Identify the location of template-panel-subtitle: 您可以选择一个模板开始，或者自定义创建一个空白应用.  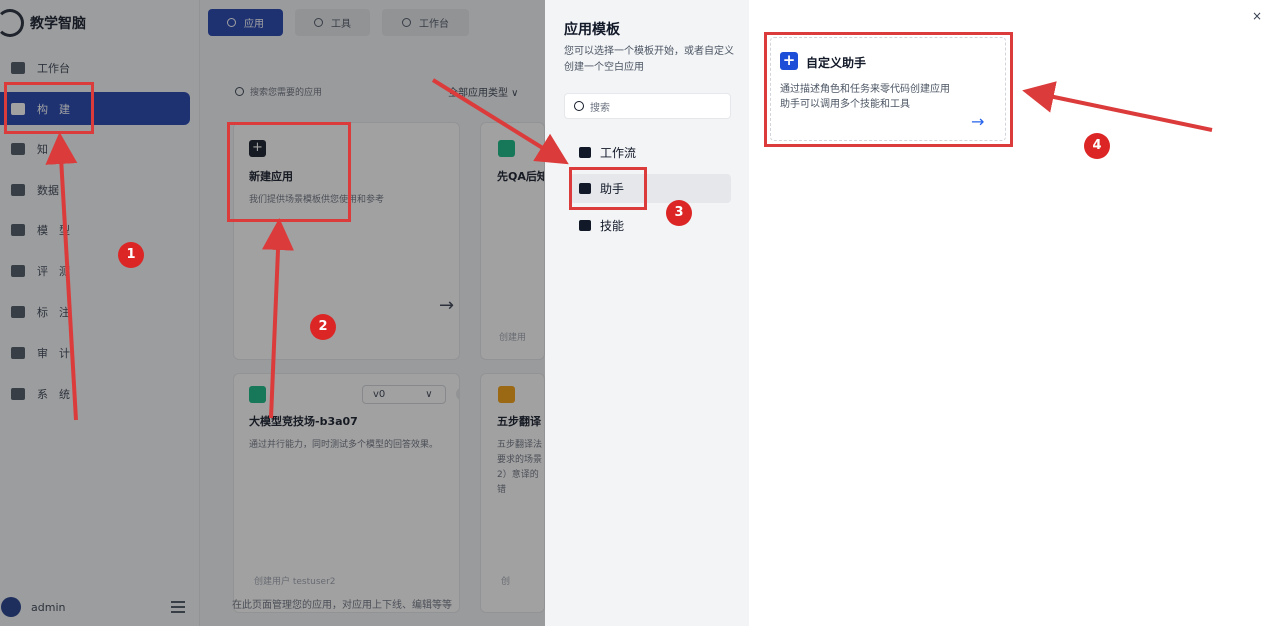
(649, 59).